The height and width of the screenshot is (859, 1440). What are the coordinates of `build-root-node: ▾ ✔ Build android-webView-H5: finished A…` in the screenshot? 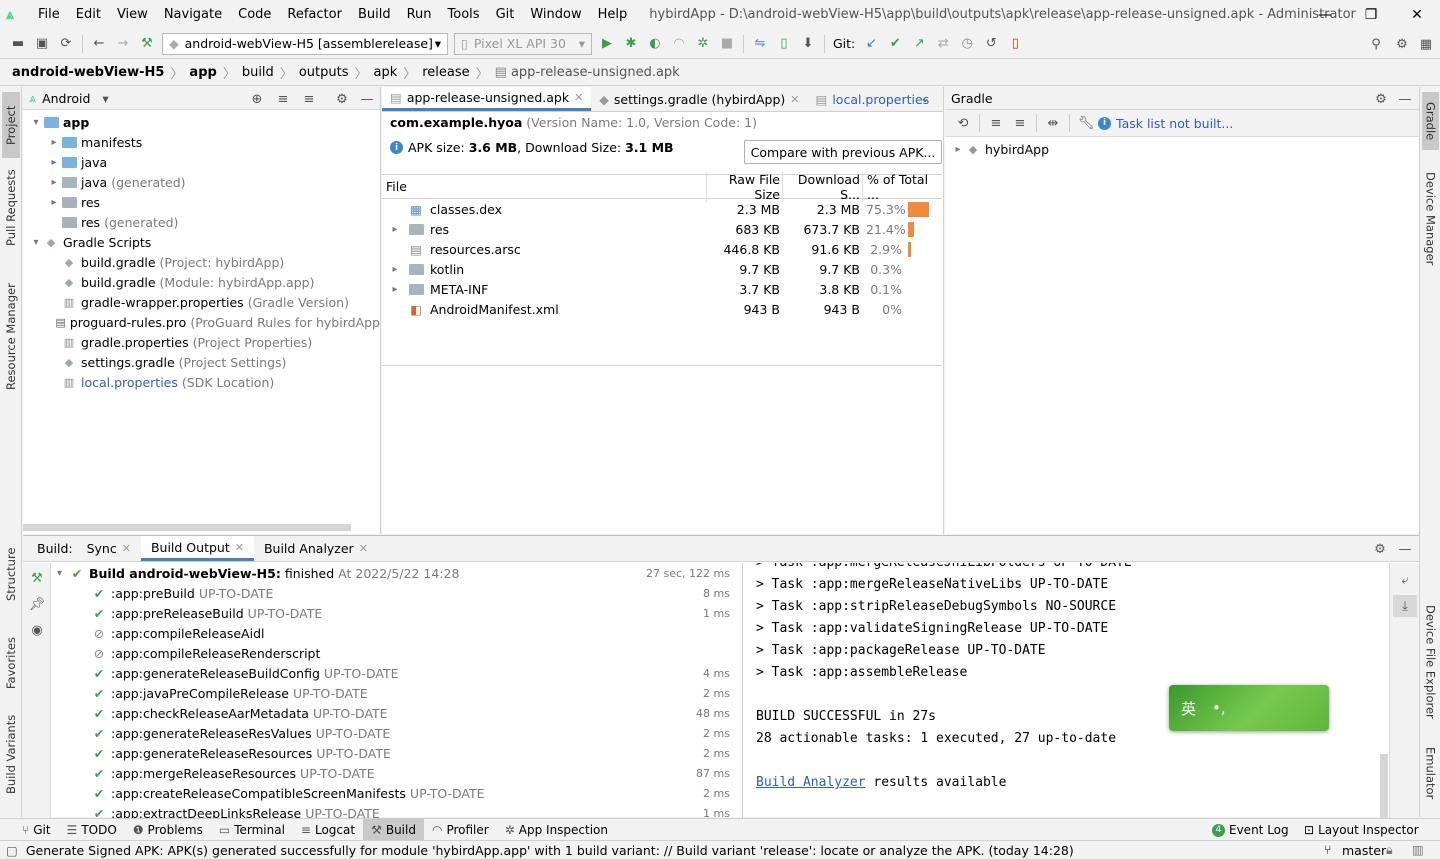 It's located at (396, 573).